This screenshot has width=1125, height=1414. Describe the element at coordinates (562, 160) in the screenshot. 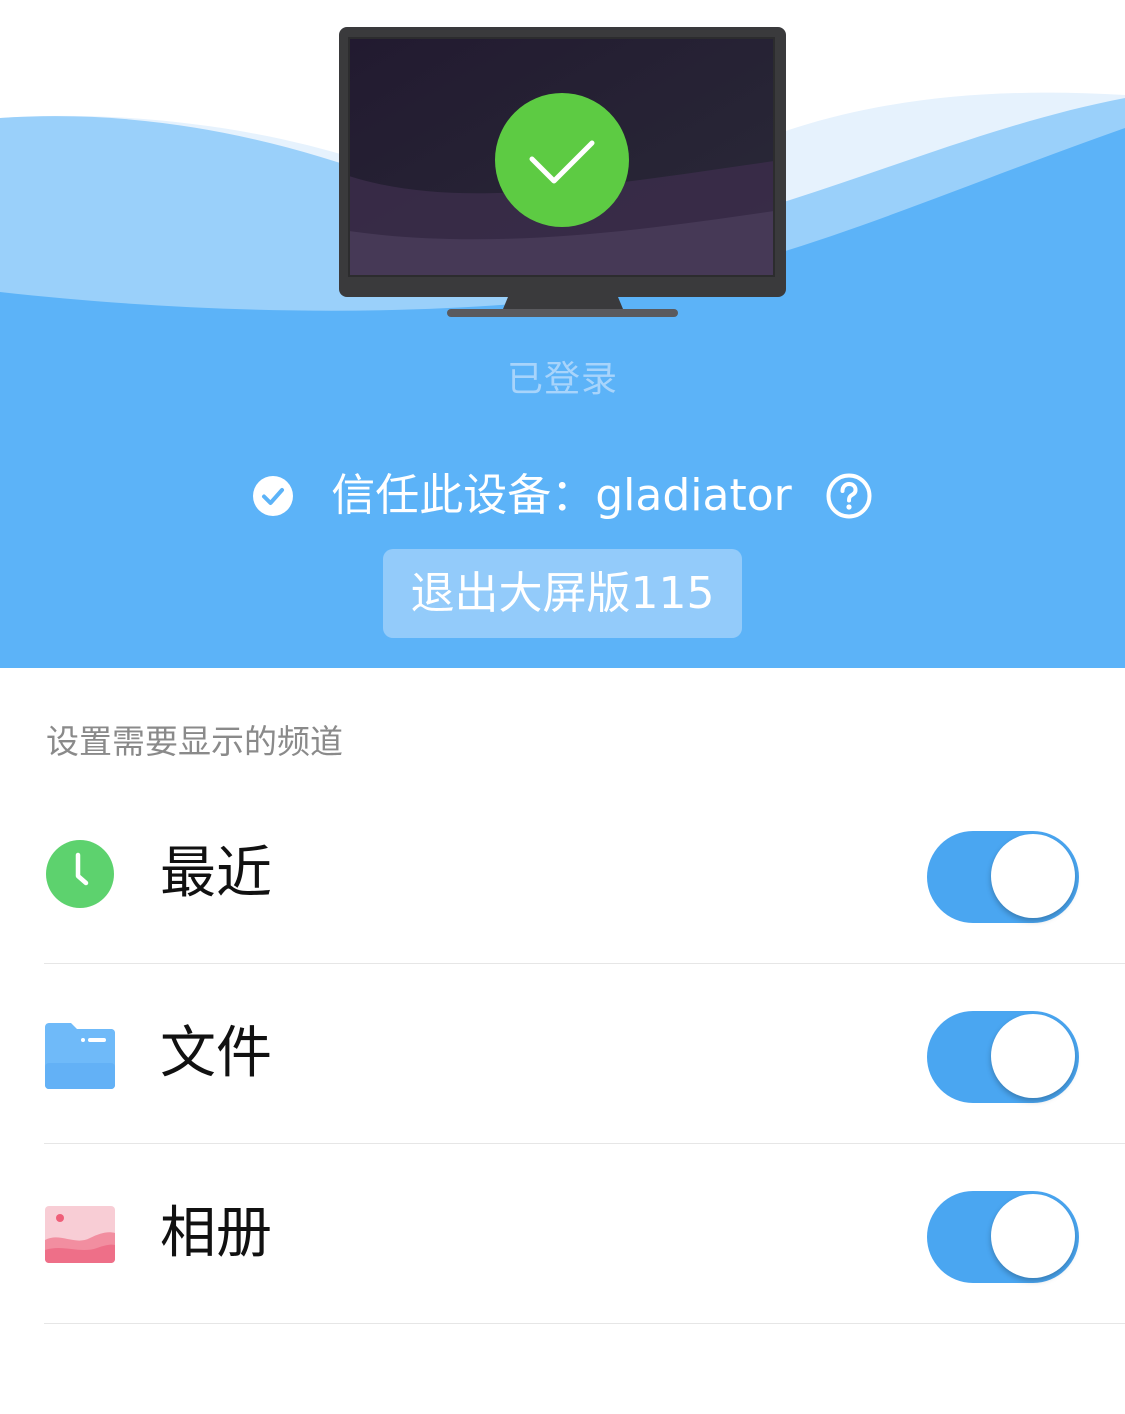

I see `success-check-icon` at that location.